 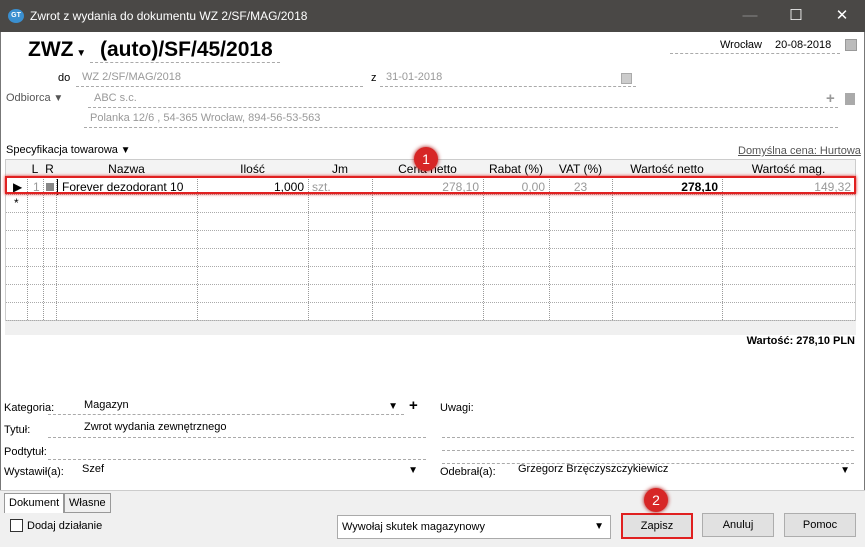 What do you see at coordinates (667, 169) in the screenshot?
I see `col-header-wartosc-netto: Wartość netto` at bounding box center [667, 169].